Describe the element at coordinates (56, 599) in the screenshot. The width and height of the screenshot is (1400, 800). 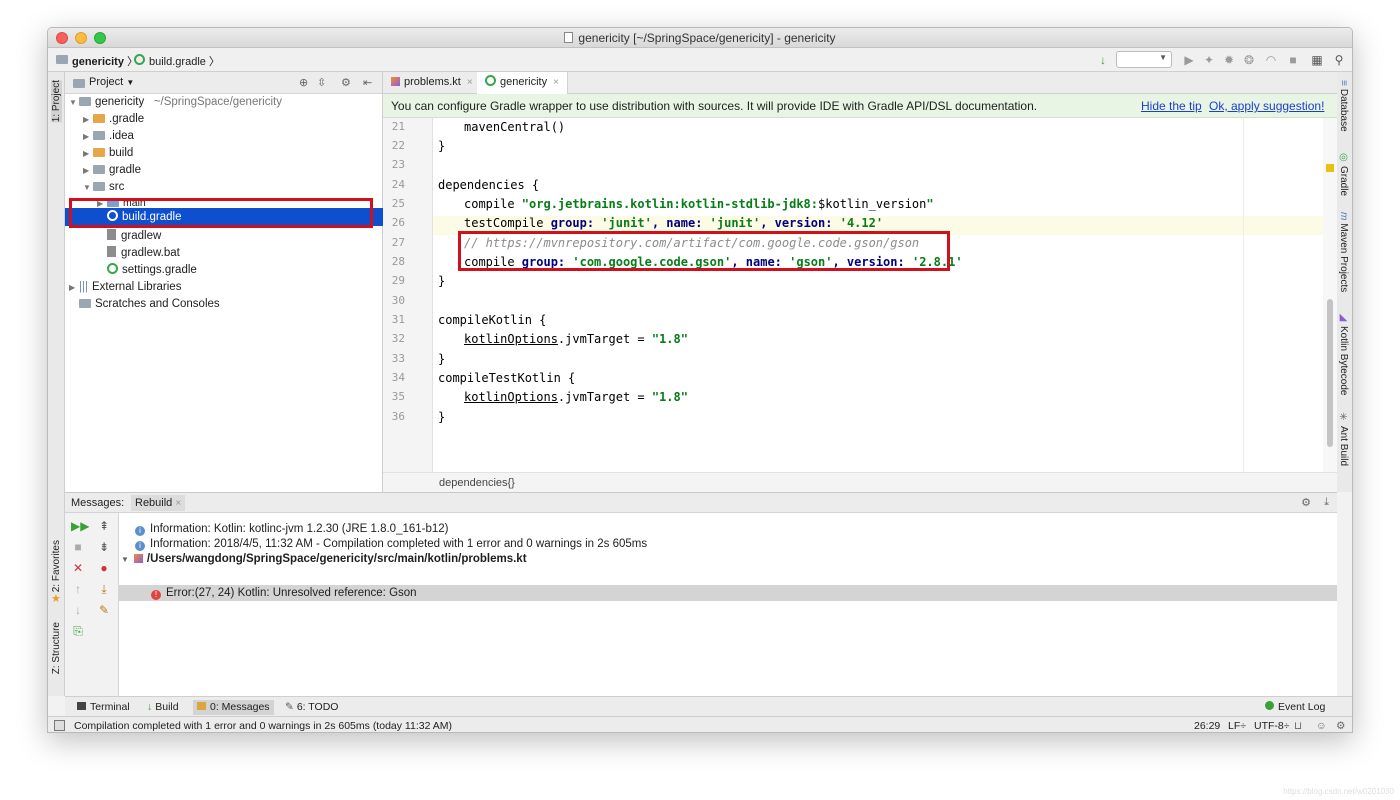
I see `star-icon: ★` at that location.